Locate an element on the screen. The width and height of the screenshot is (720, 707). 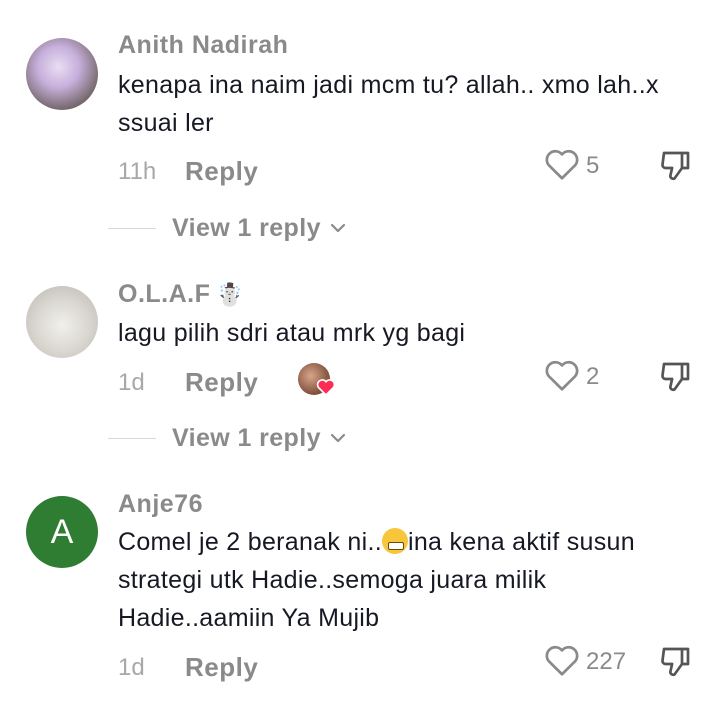
comment-username: O.L.A.F ☃️ is located at coordinates (181, 294).